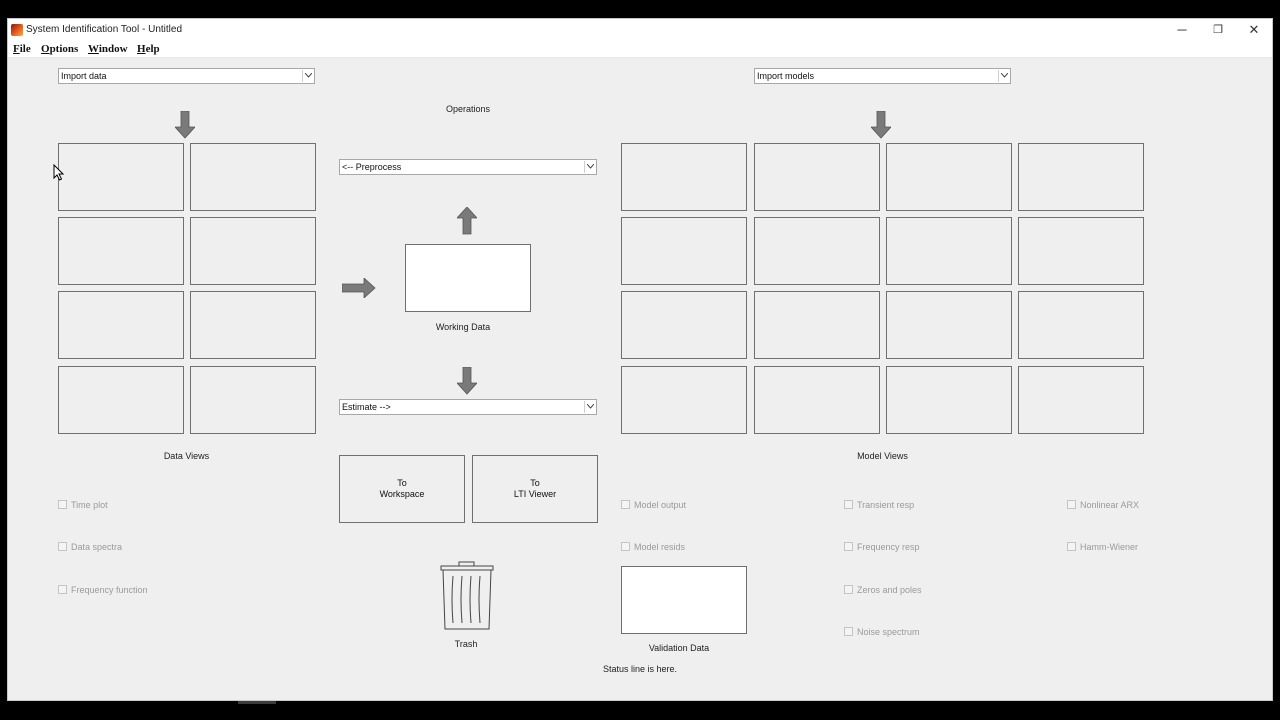 This screenshot has width=1280, height=720. I want to click on estimate-dropdown: Estimate -->, so click(468, 407).